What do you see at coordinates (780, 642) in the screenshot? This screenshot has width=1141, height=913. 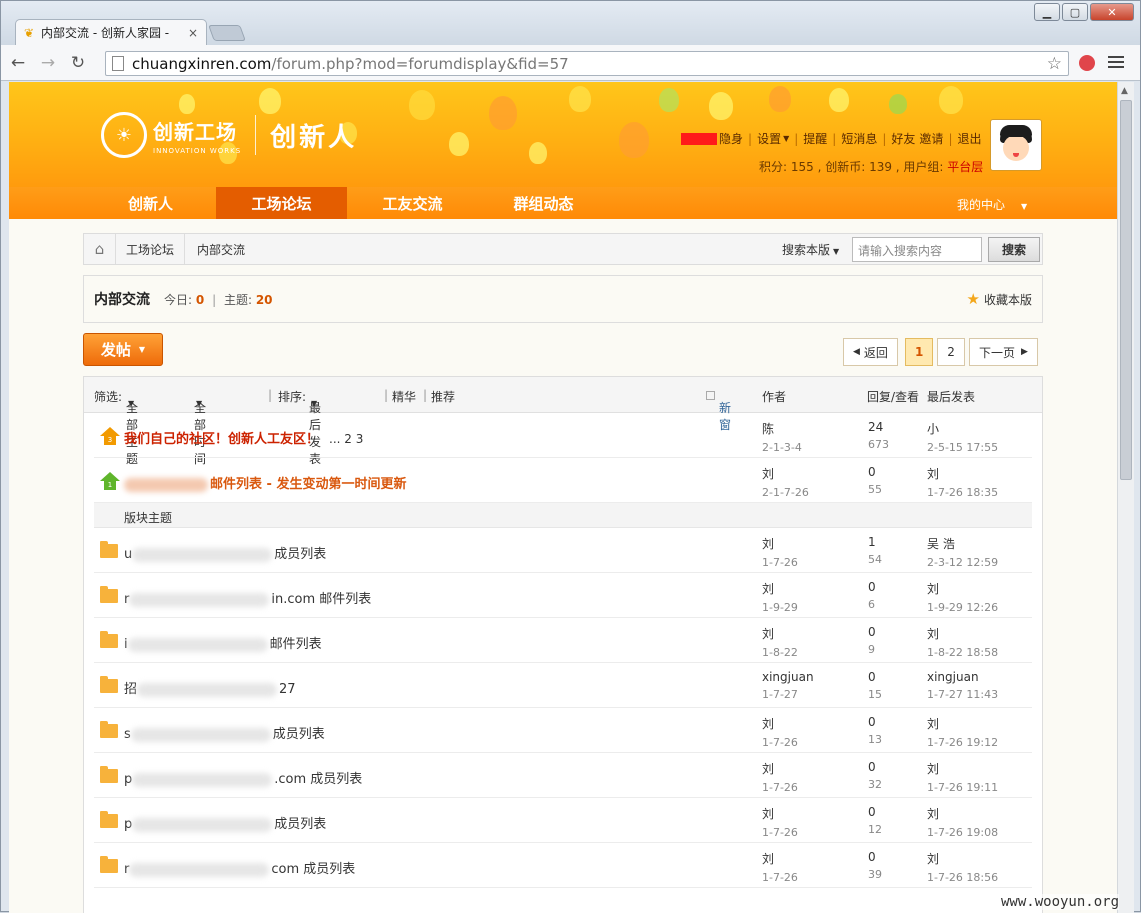 I see `thread-author: 刘 1-8-22` at bounding box center [780, 642].